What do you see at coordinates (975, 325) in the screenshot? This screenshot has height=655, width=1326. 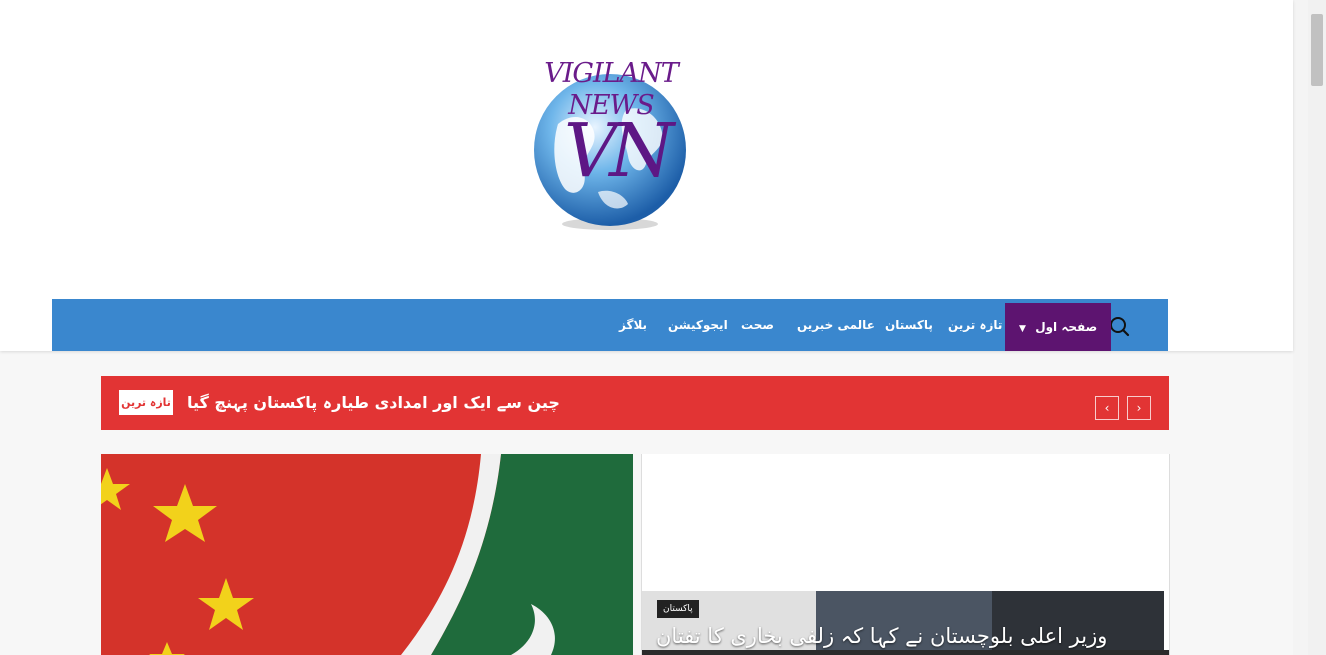 I see `nav-item-latest: تازہ ترین` at bounding box center [975, 325].